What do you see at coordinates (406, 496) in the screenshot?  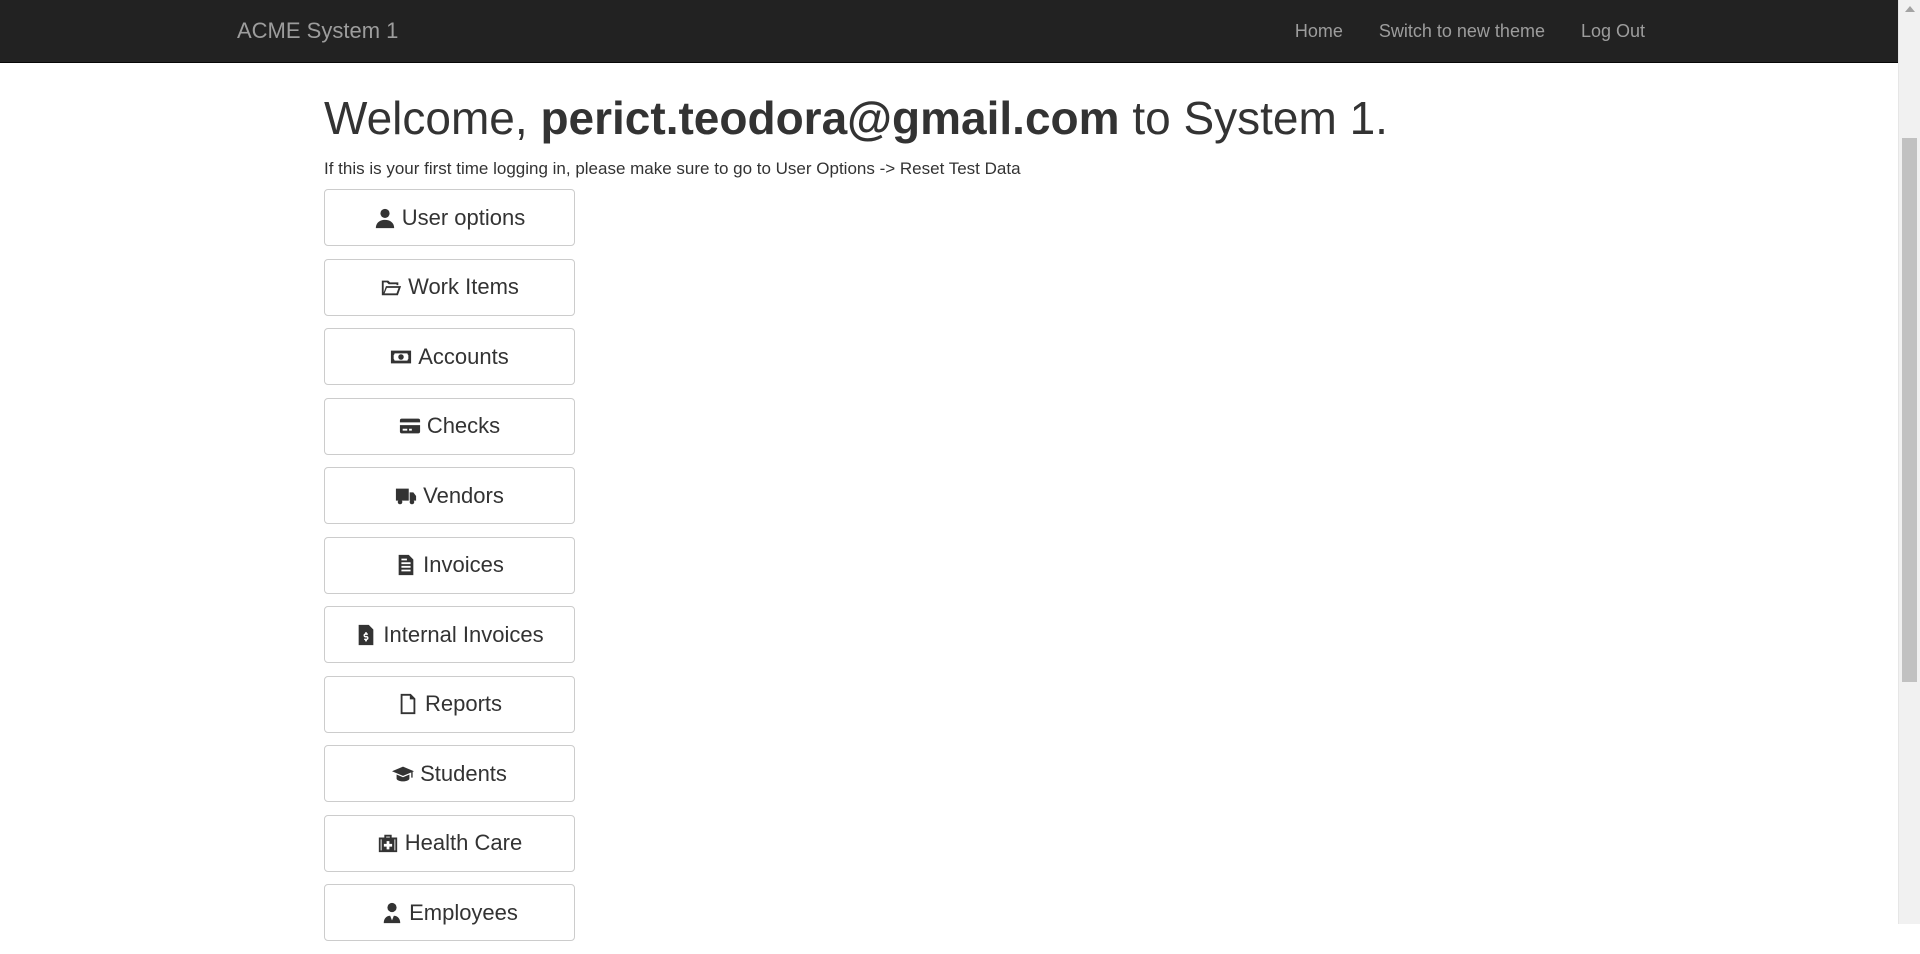 I see `truck-icon` at bounding box center [406, 496].